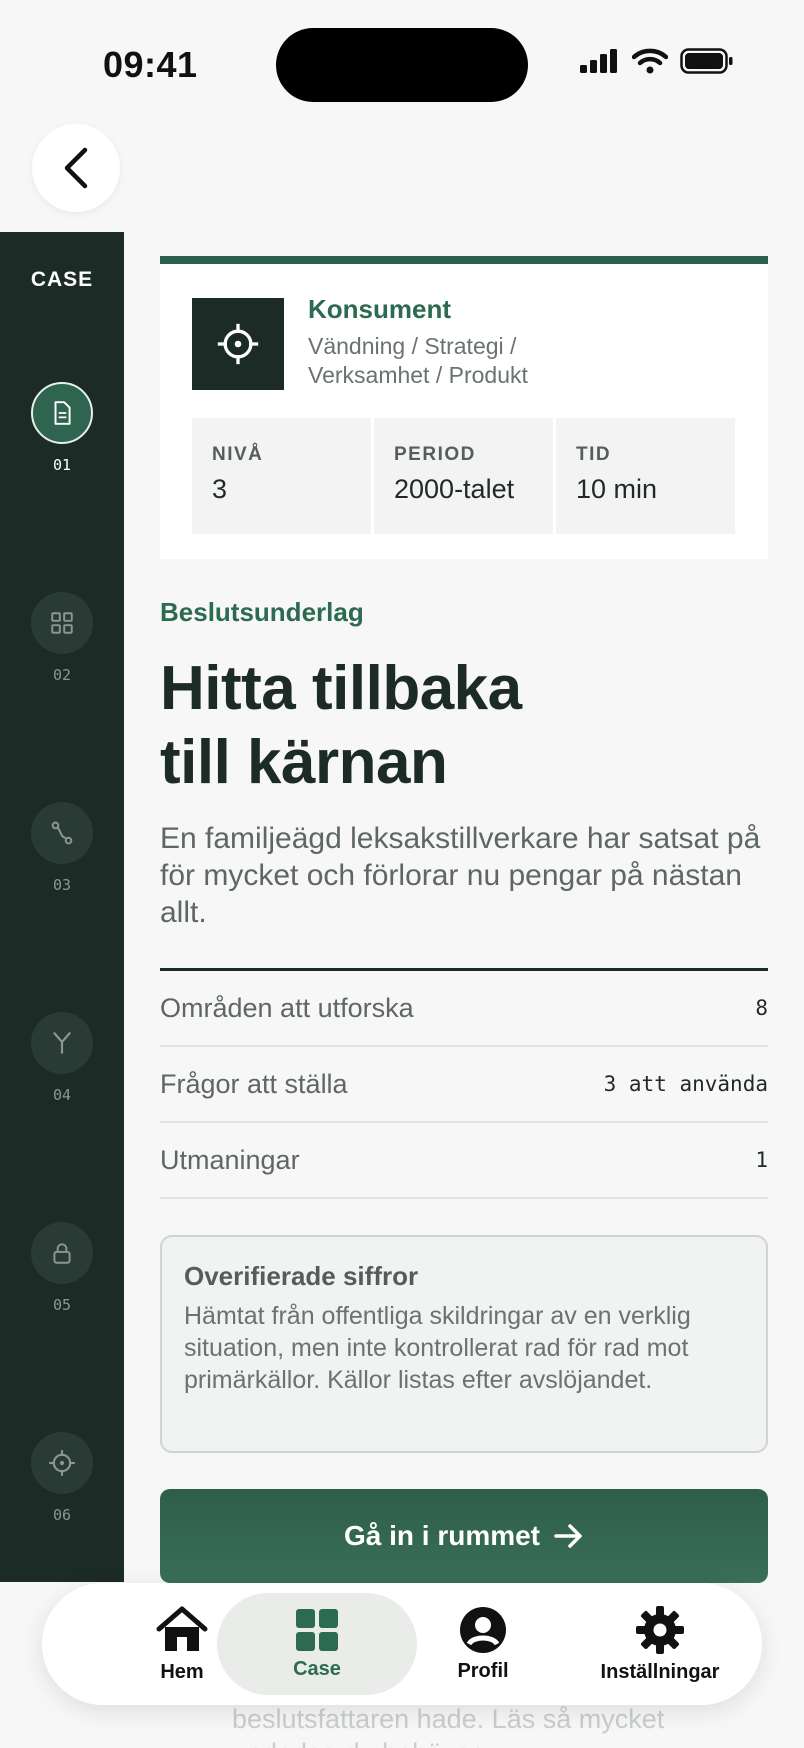 The height and width of the screenshot is (1748, 804). What do you see at coordinates (304, 762) in the screenshot?
I see `title-line-2: till kärnan` at bounding box center [304, 762].